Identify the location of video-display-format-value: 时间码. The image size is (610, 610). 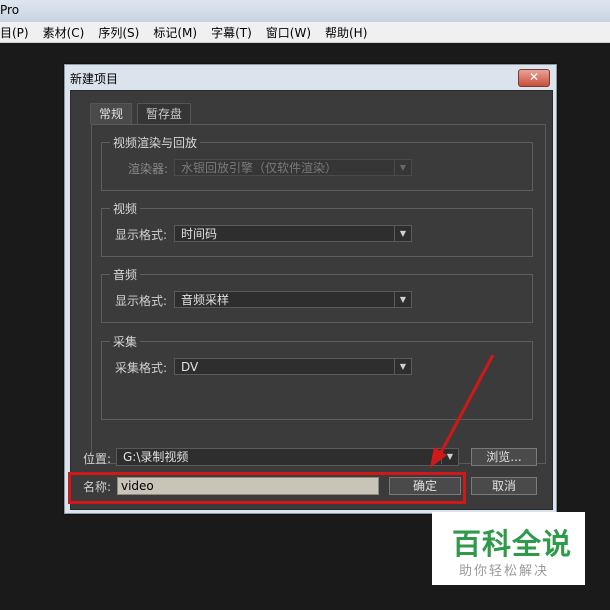
(199, 234).